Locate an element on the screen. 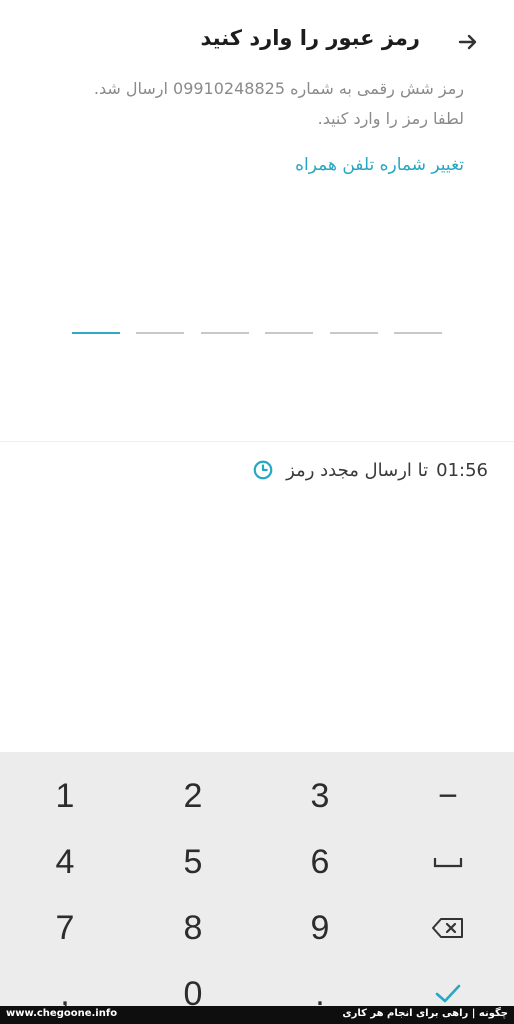  key-backspace is located at coordinates (448, 928).